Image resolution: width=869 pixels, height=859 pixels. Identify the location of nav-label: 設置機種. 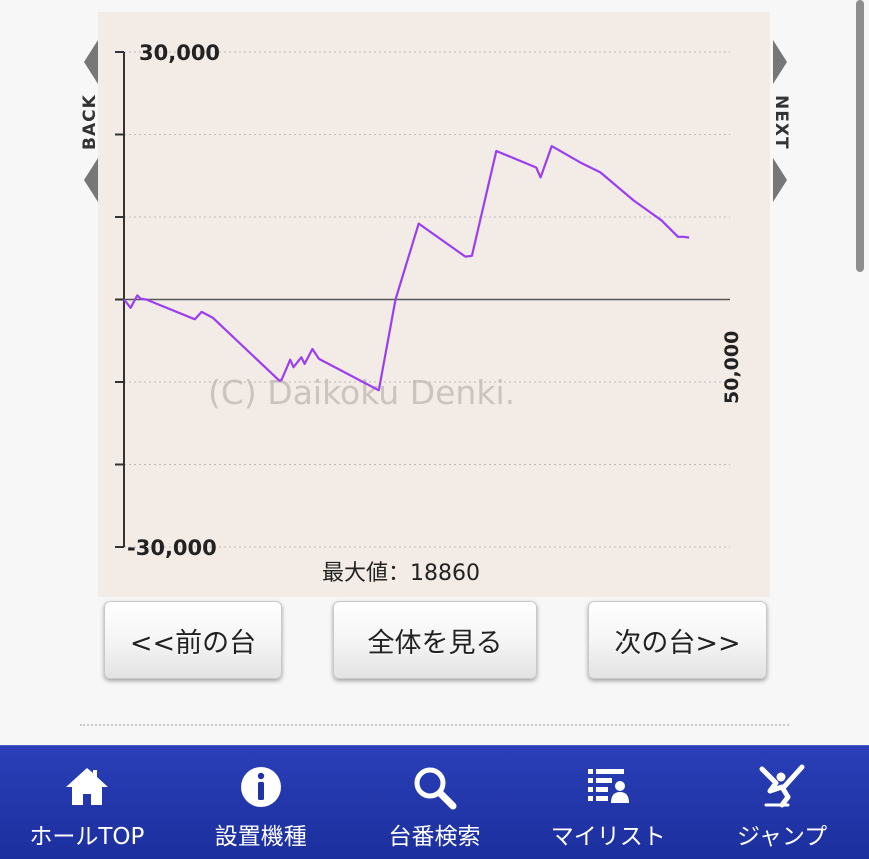
(260, 837).